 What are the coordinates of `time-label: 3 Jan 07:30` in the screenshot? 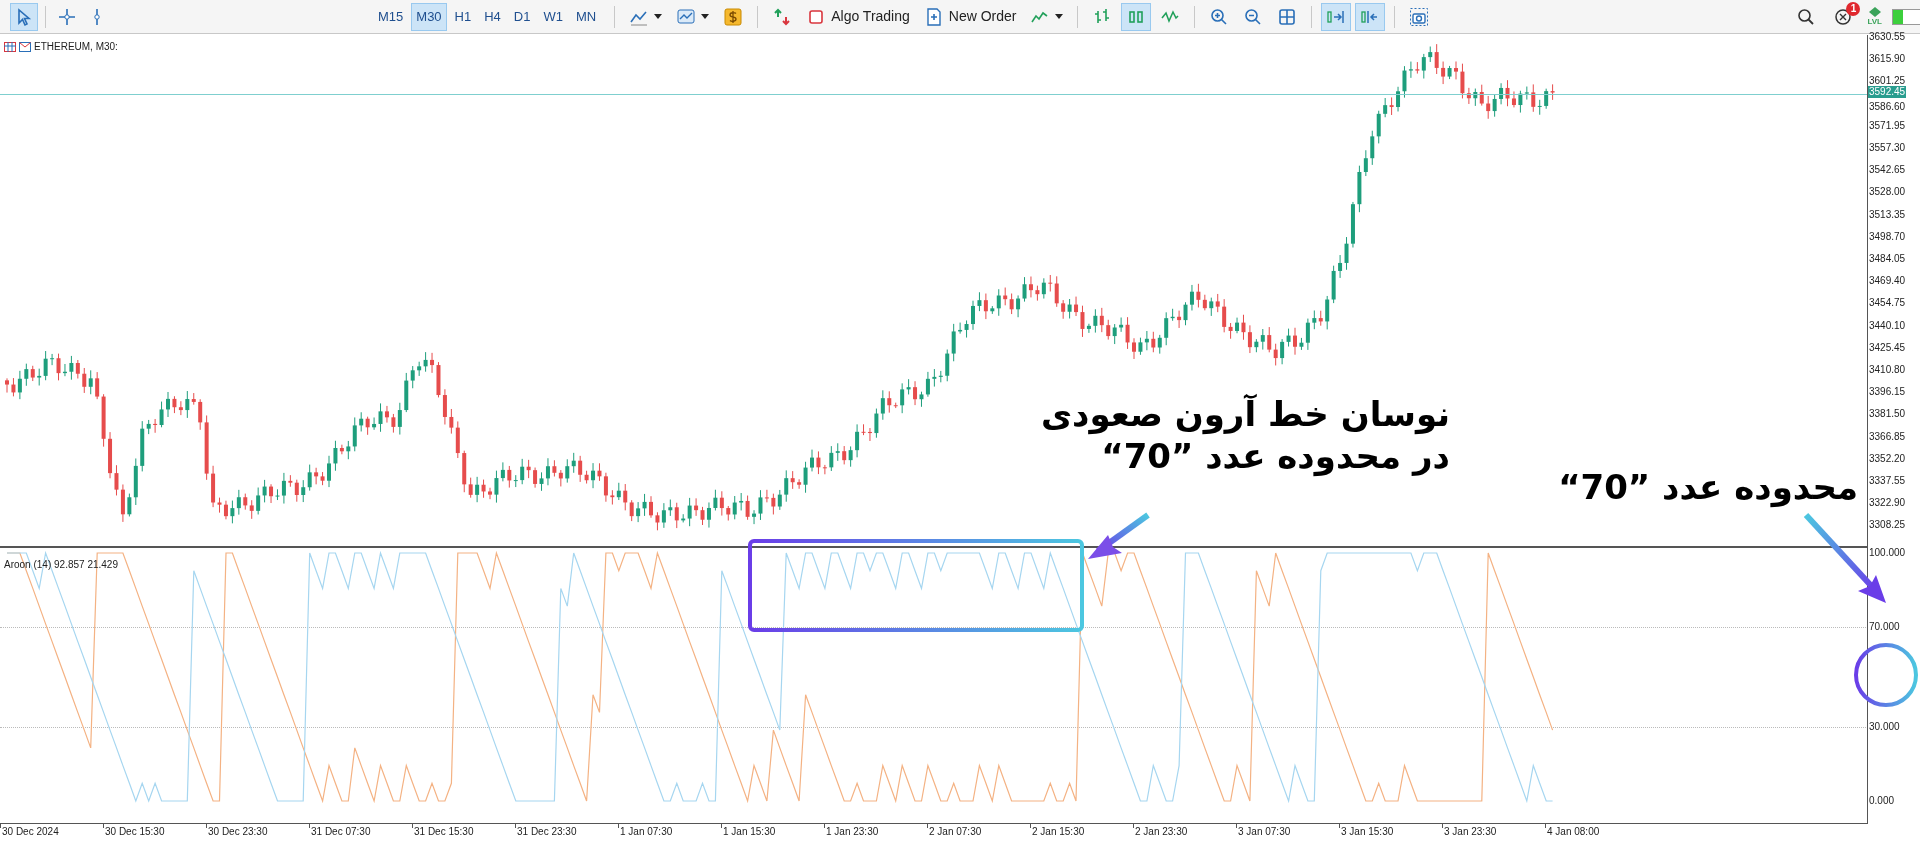 It's located at (1264, 832).